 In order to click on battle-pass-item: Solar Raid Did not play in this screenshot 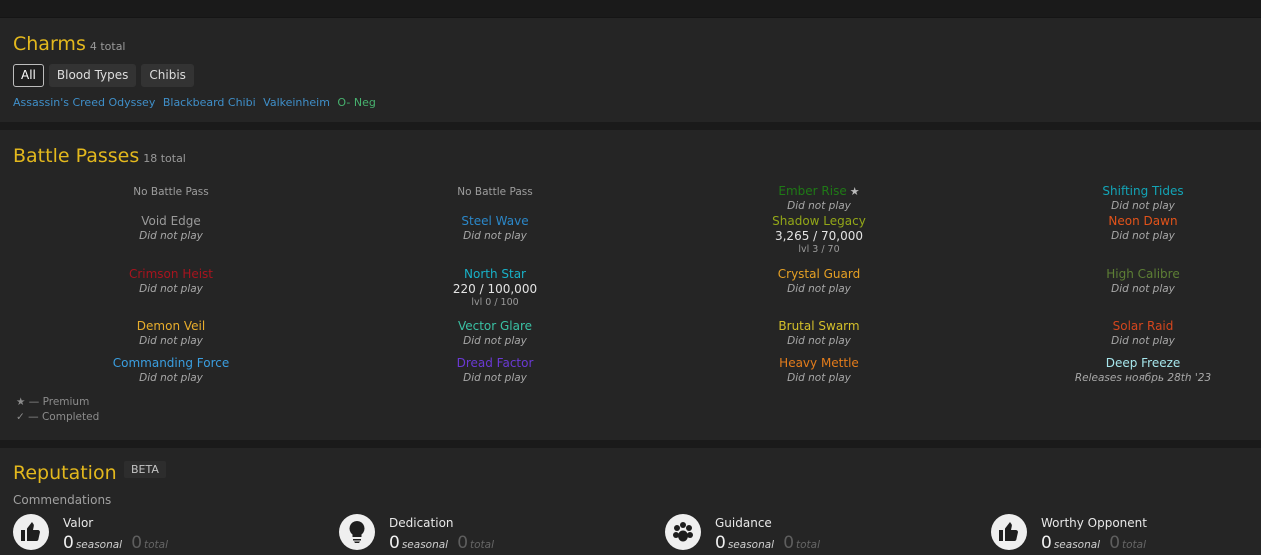, I will do `click(1129, 333)`.